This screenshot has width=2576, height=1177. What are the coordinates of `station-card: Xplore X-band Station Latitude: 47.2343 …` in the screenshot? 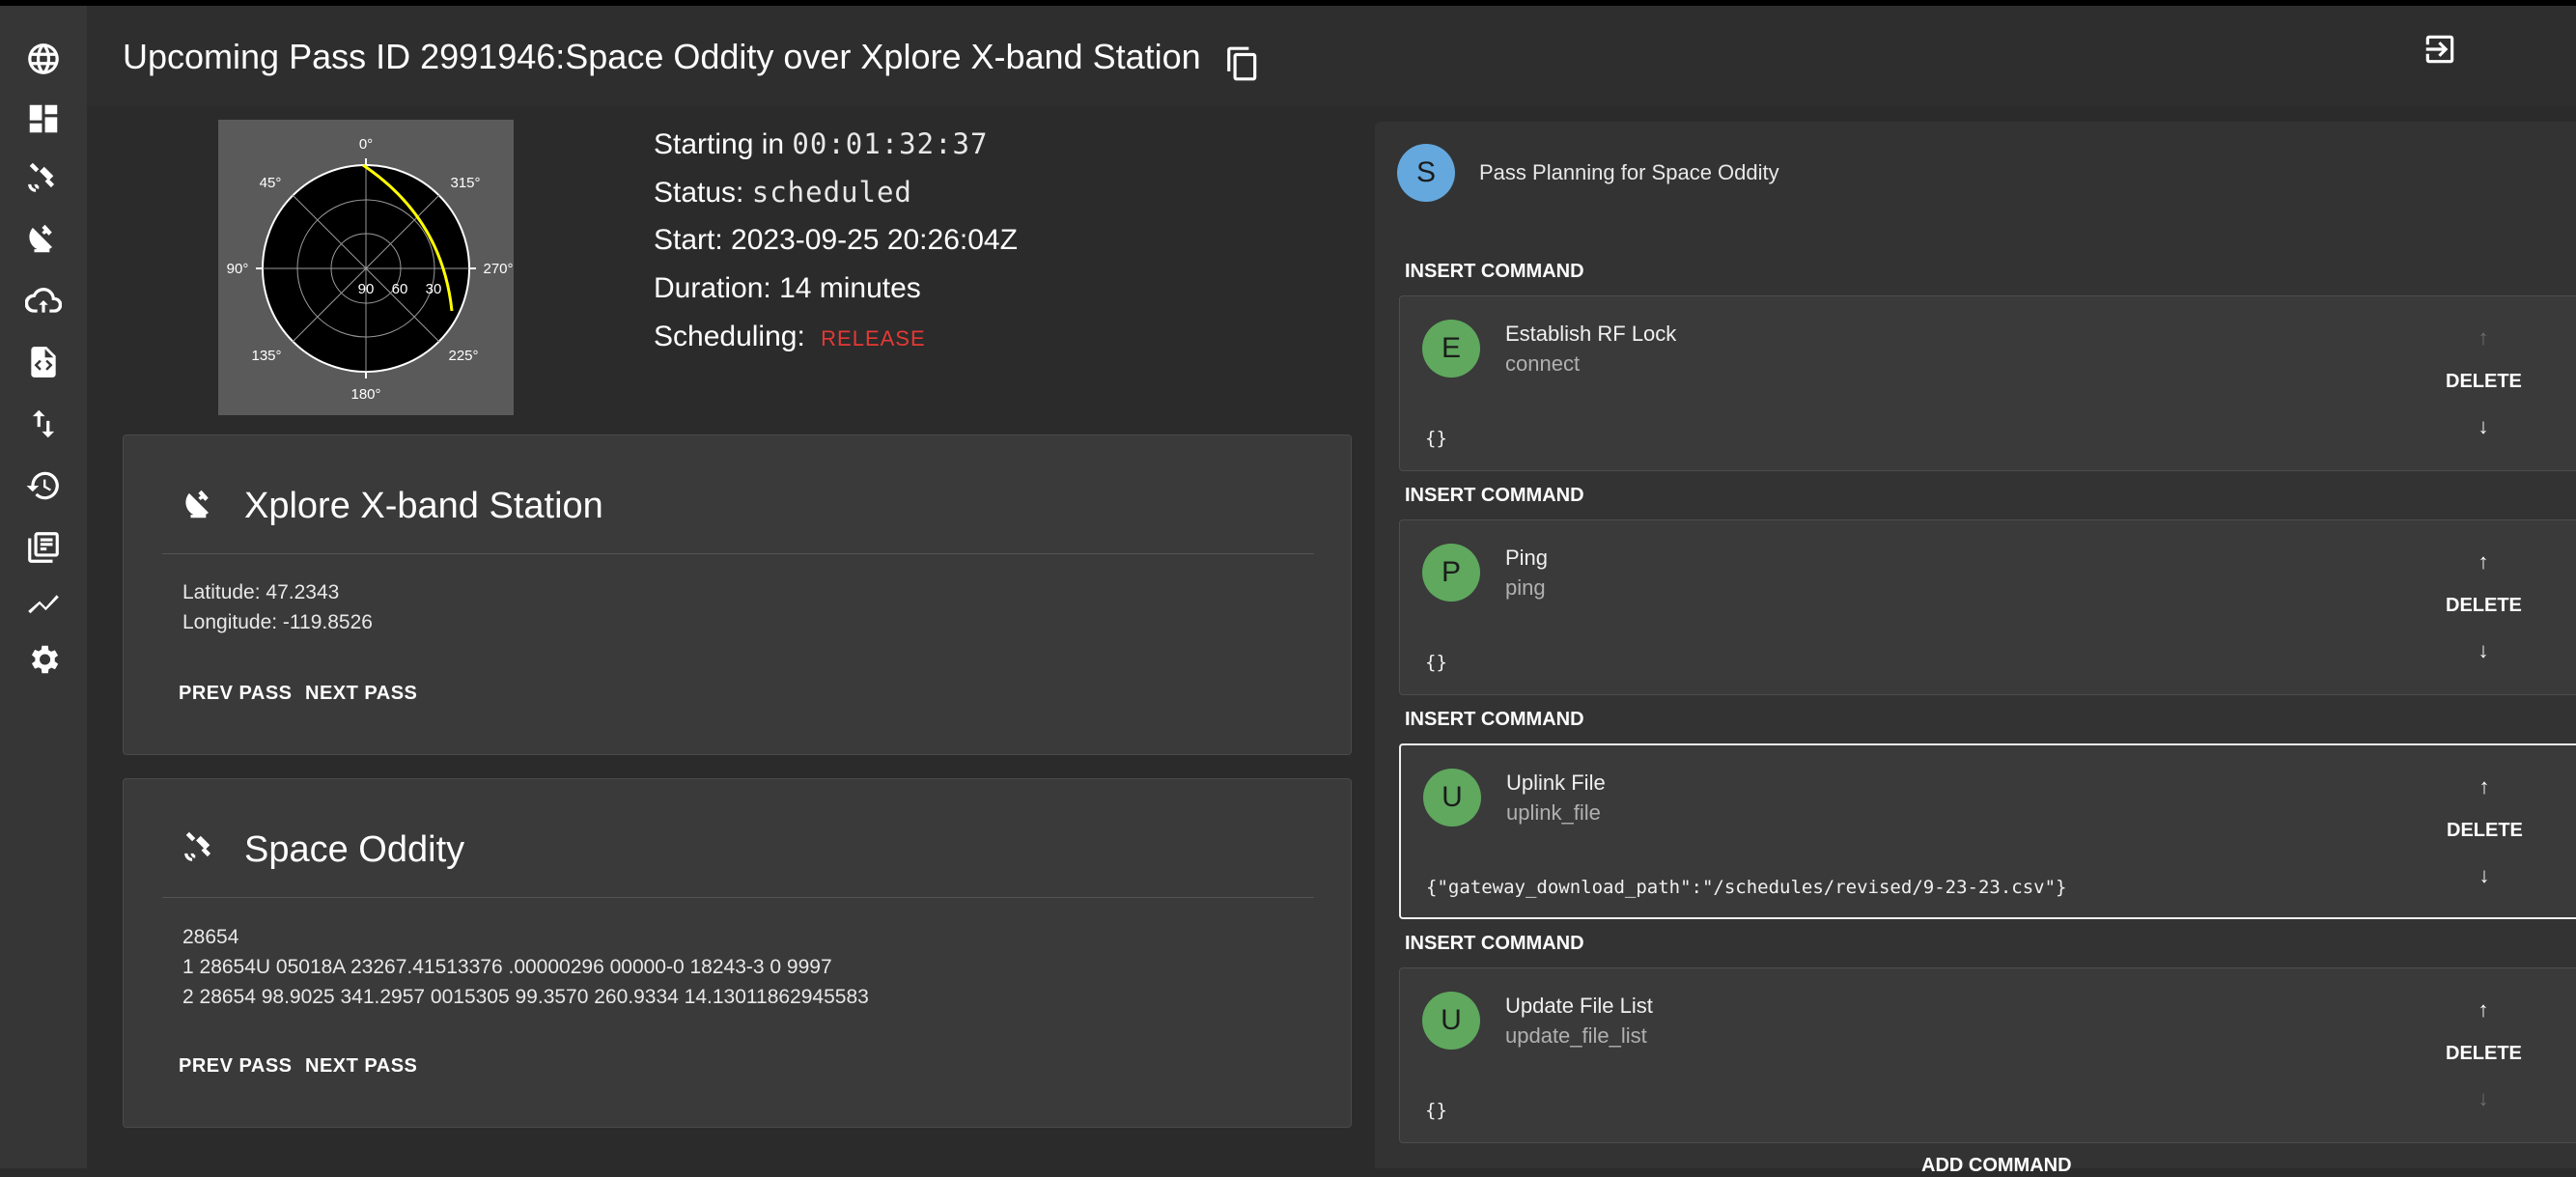 It's located at (738, 594).